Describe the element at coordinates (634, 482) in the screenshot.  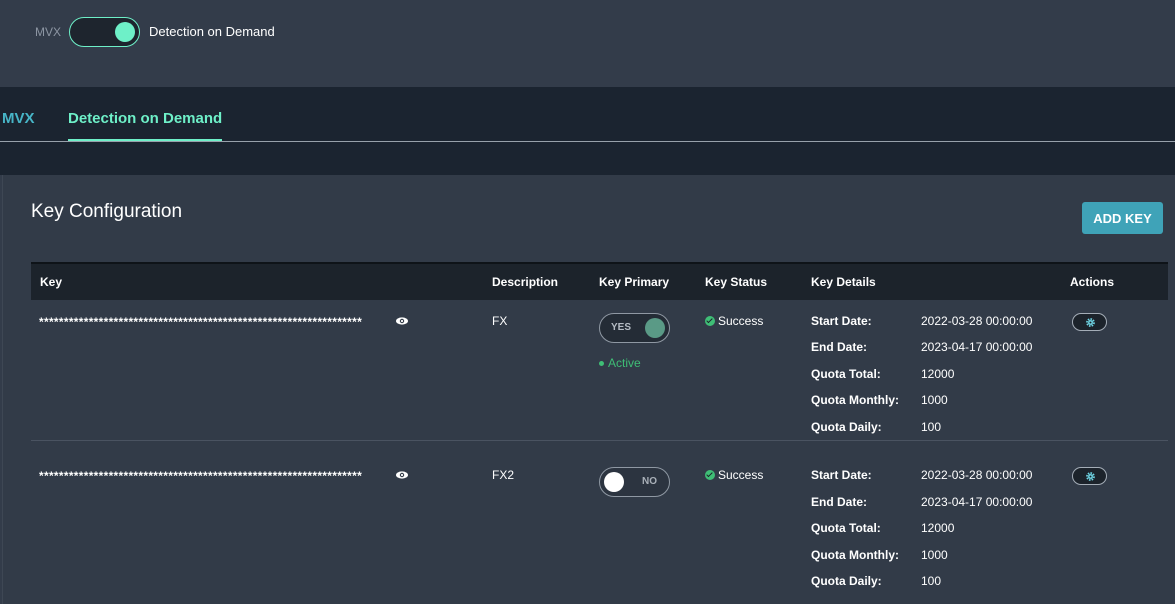
I see `key-primary-toggle: NO` at that location.